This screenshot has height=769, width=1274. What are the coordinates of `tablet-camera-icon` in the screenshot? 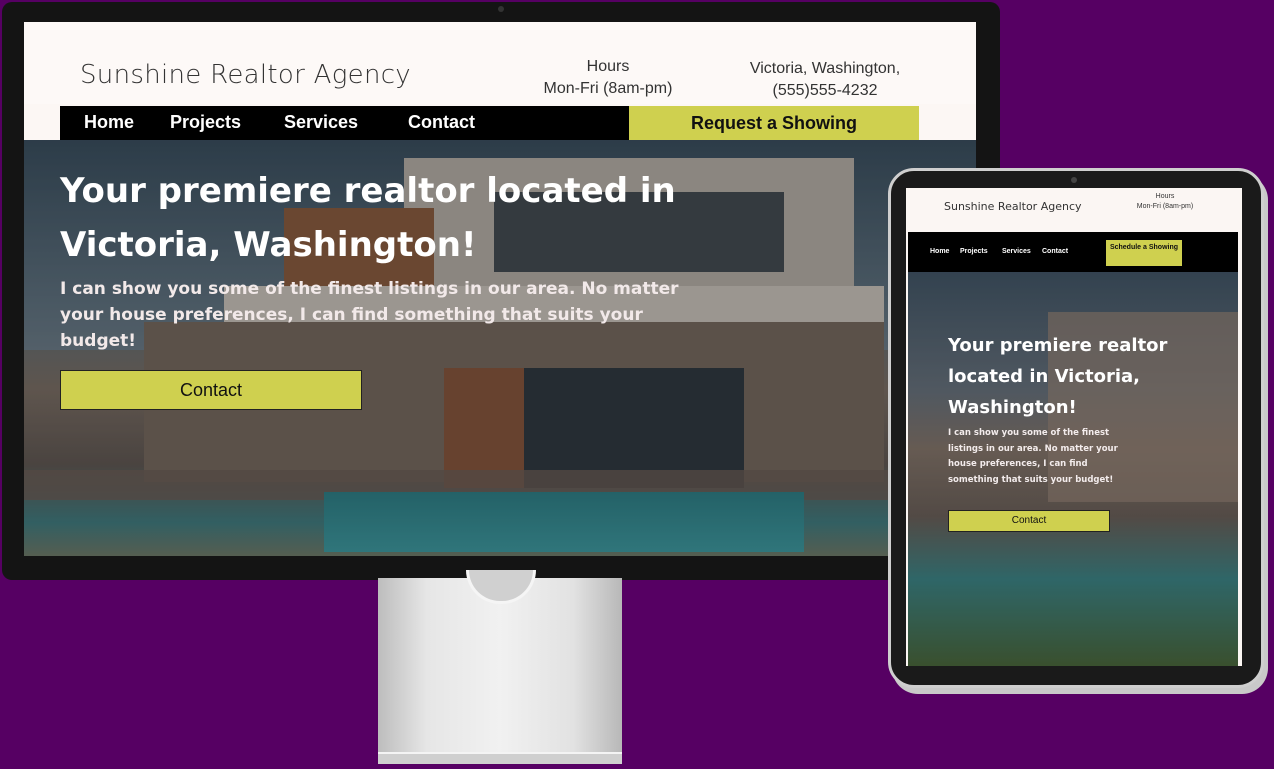 It's located at (1074, 180).